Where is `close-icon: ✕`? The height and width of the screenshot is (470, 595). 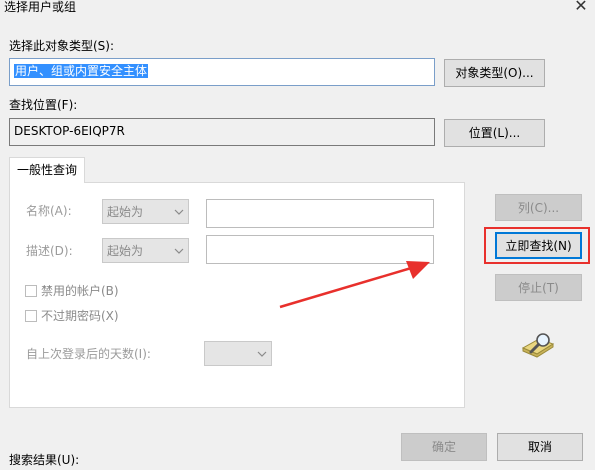 close-icon: ✕ is located at coordinates (581, 7).